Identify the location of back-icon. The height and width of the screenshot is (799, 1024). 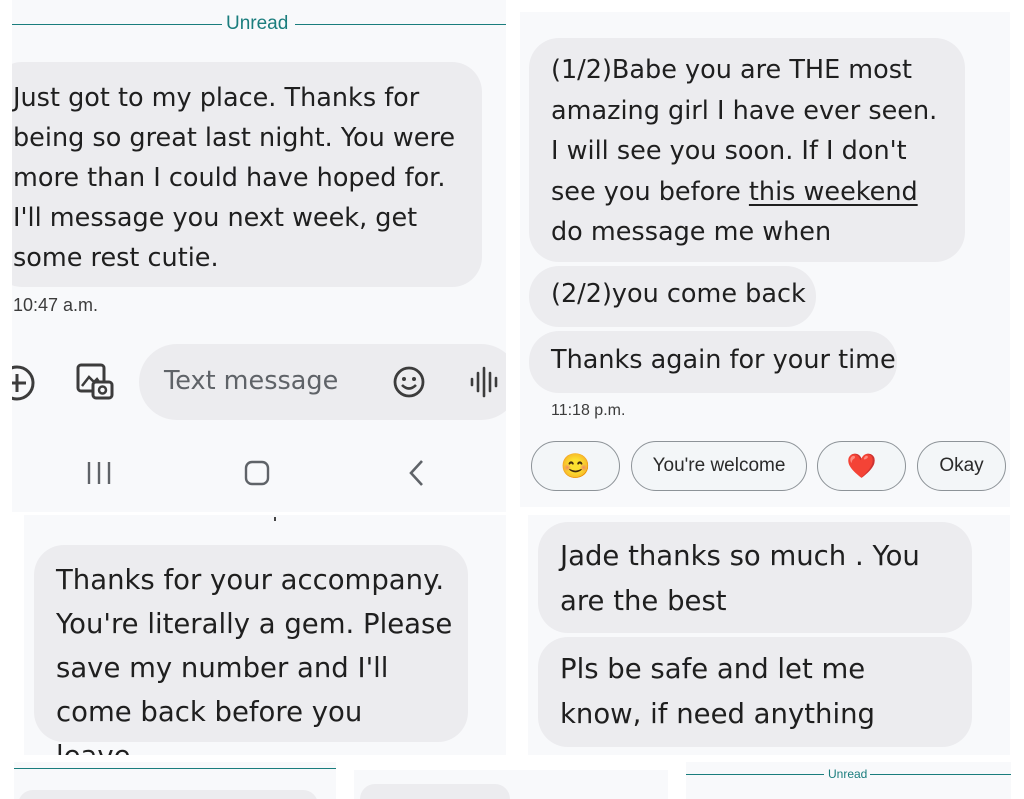
(417, 473).